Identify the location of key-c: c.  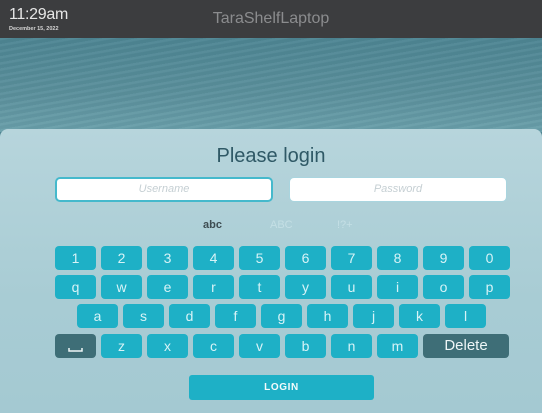
(213, 346).